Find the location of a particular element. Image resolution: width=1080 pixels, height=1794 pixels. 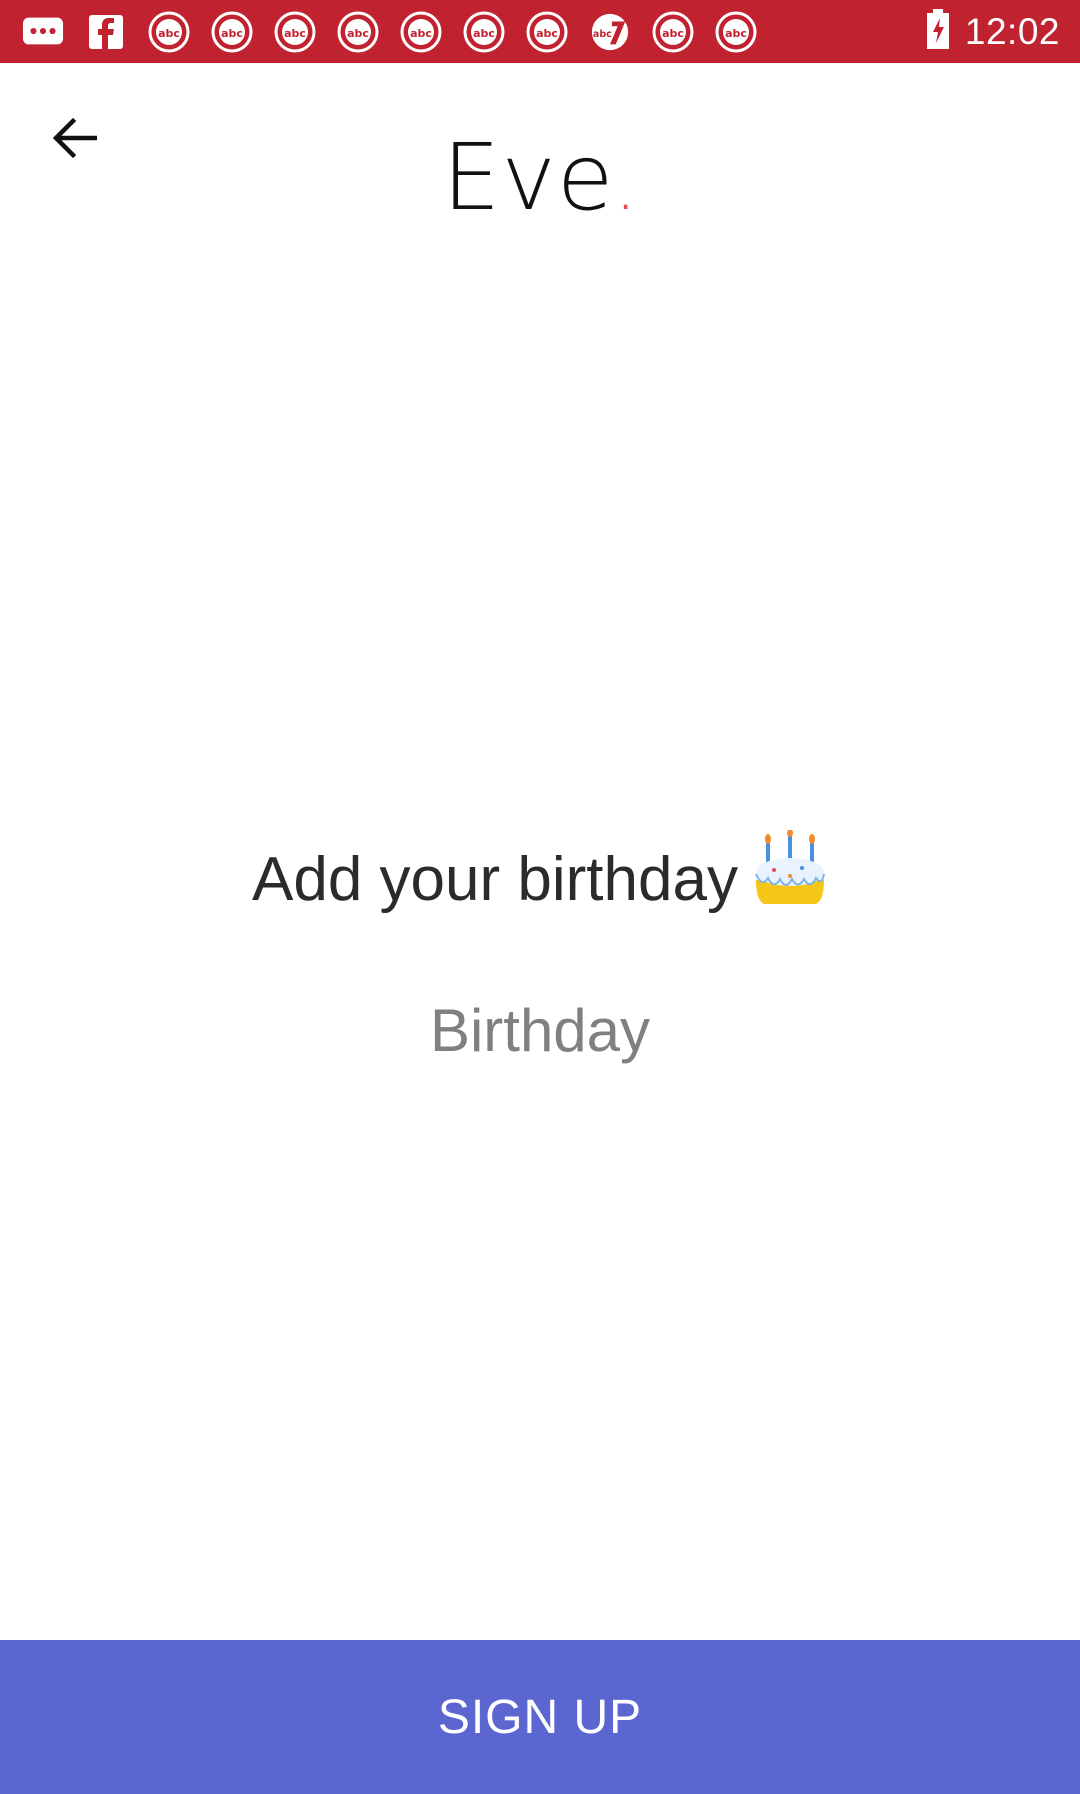

birthday-cake-icon is located at coordinates (790, 879).